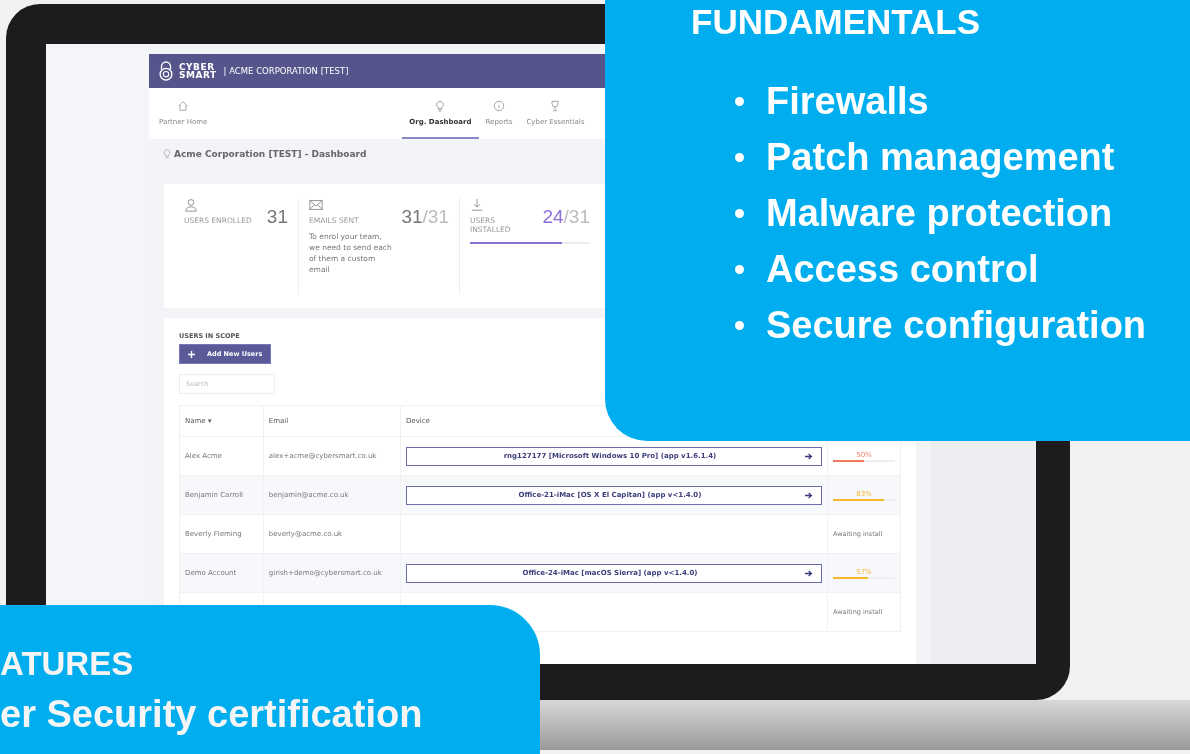 Image resolution: width=1190 pixels, height=754 pixels. What do you see at coordinates (847, 101) in the screenshot?
I see `list-item: Firewalls` at bounding box center [847, 101].